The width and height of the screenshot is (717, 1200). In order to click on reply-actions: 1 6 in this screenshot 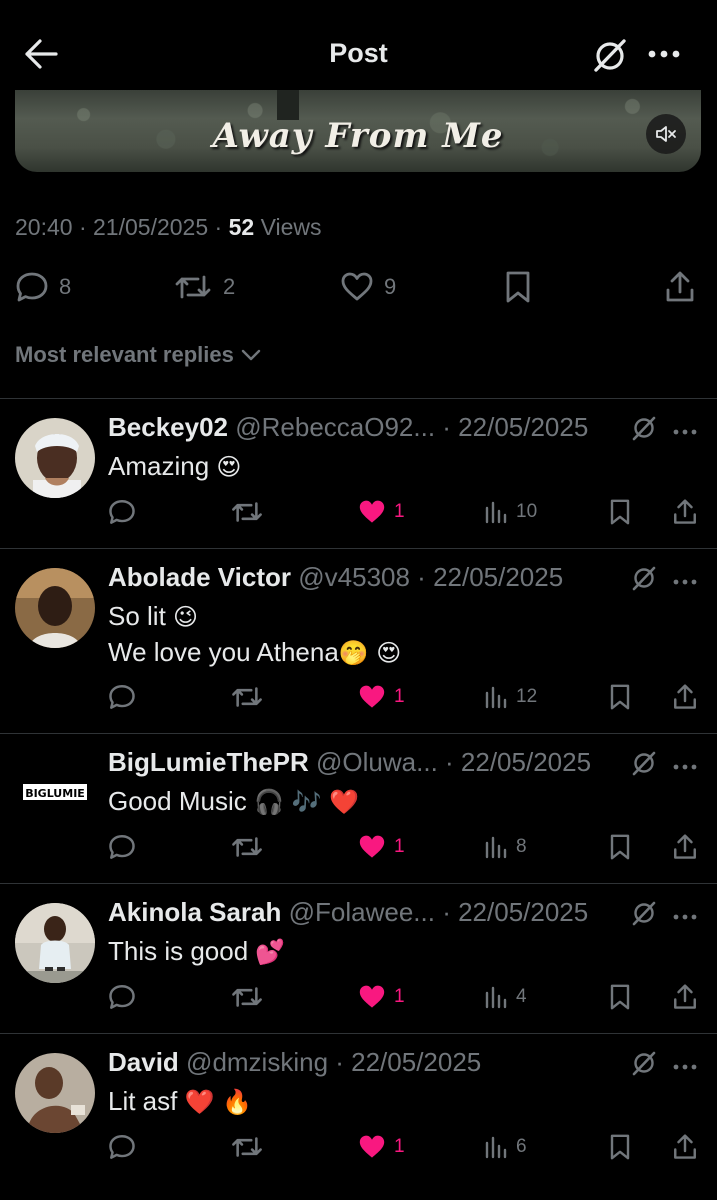, I will do `click(358, 1147)`.